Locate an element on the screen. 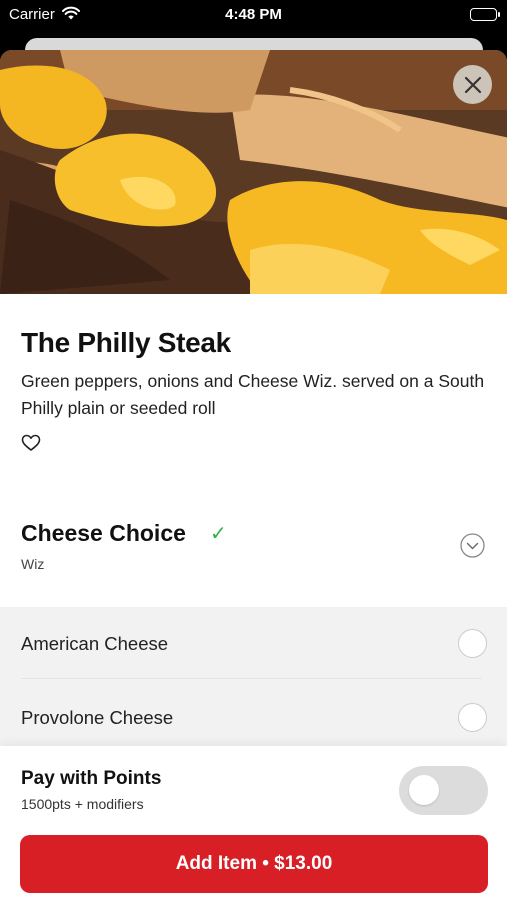 This screenshot has height=900, width=507. battery-icon is located at coordinates (485, 14).